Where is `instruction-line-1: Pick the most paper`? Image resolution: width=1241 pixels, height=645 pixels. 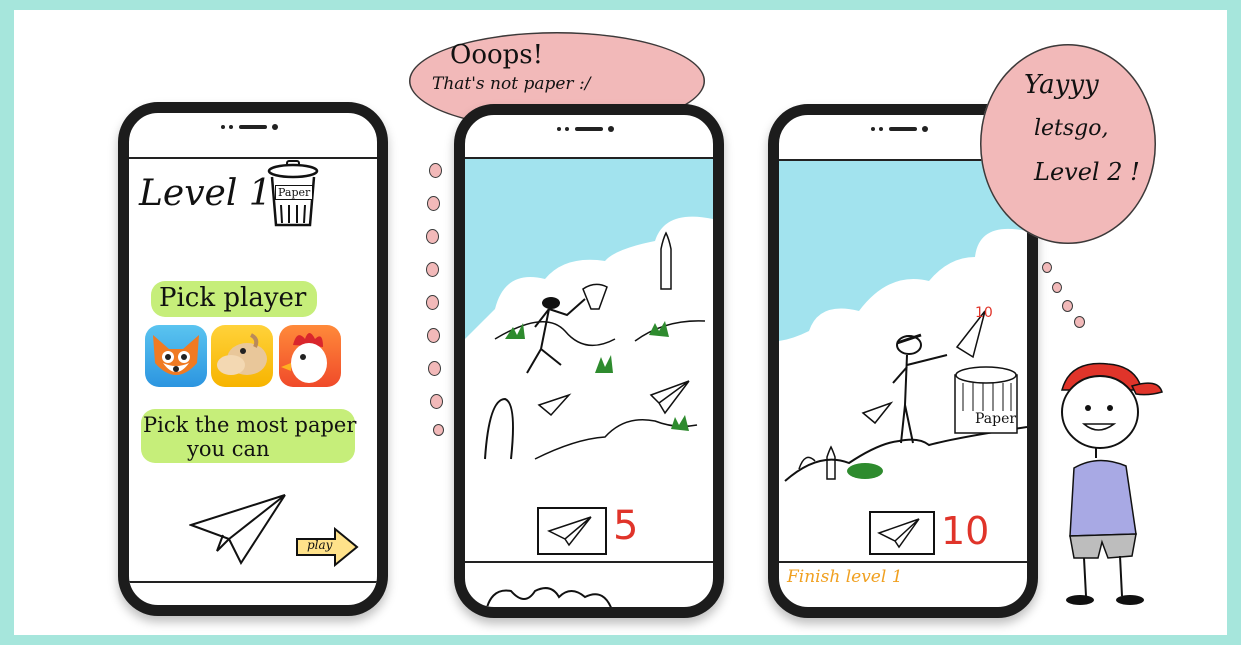 instruction-line-1: Pick the most paper is located at coordinates (250, 425).